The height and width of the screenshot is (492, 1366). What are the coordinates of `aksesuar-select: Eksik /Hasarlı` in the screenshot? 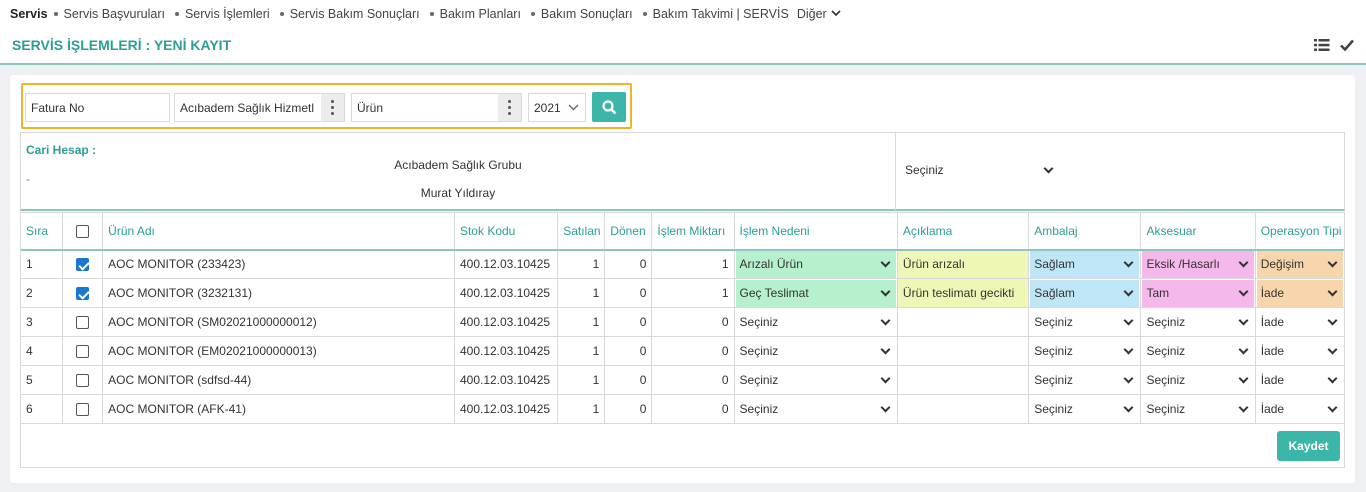 It's located at (1198, 264).